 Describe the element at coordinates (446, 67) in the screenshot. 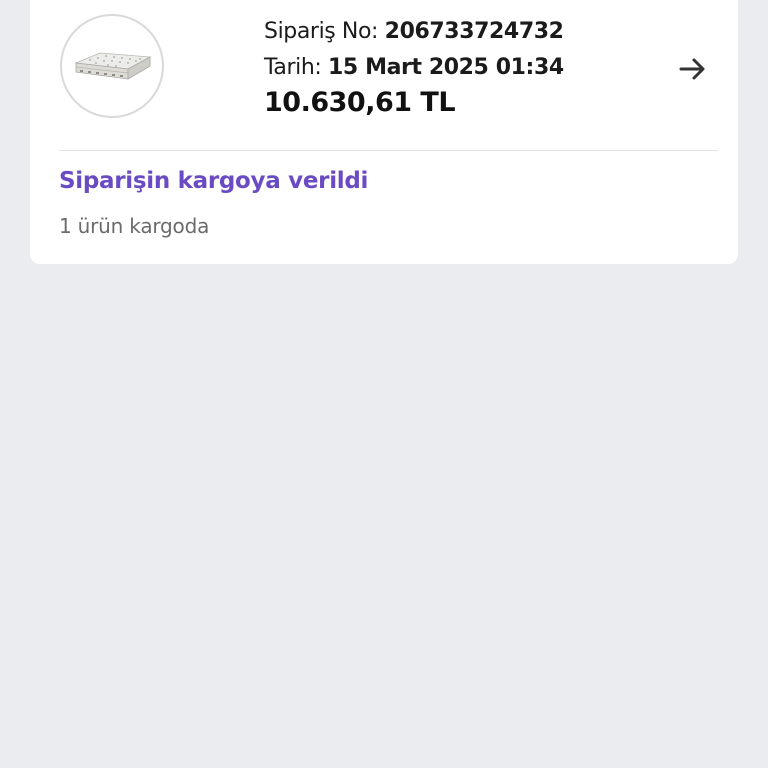

I see `order-date-value: 15 Mart 2025 01:34` at that location.